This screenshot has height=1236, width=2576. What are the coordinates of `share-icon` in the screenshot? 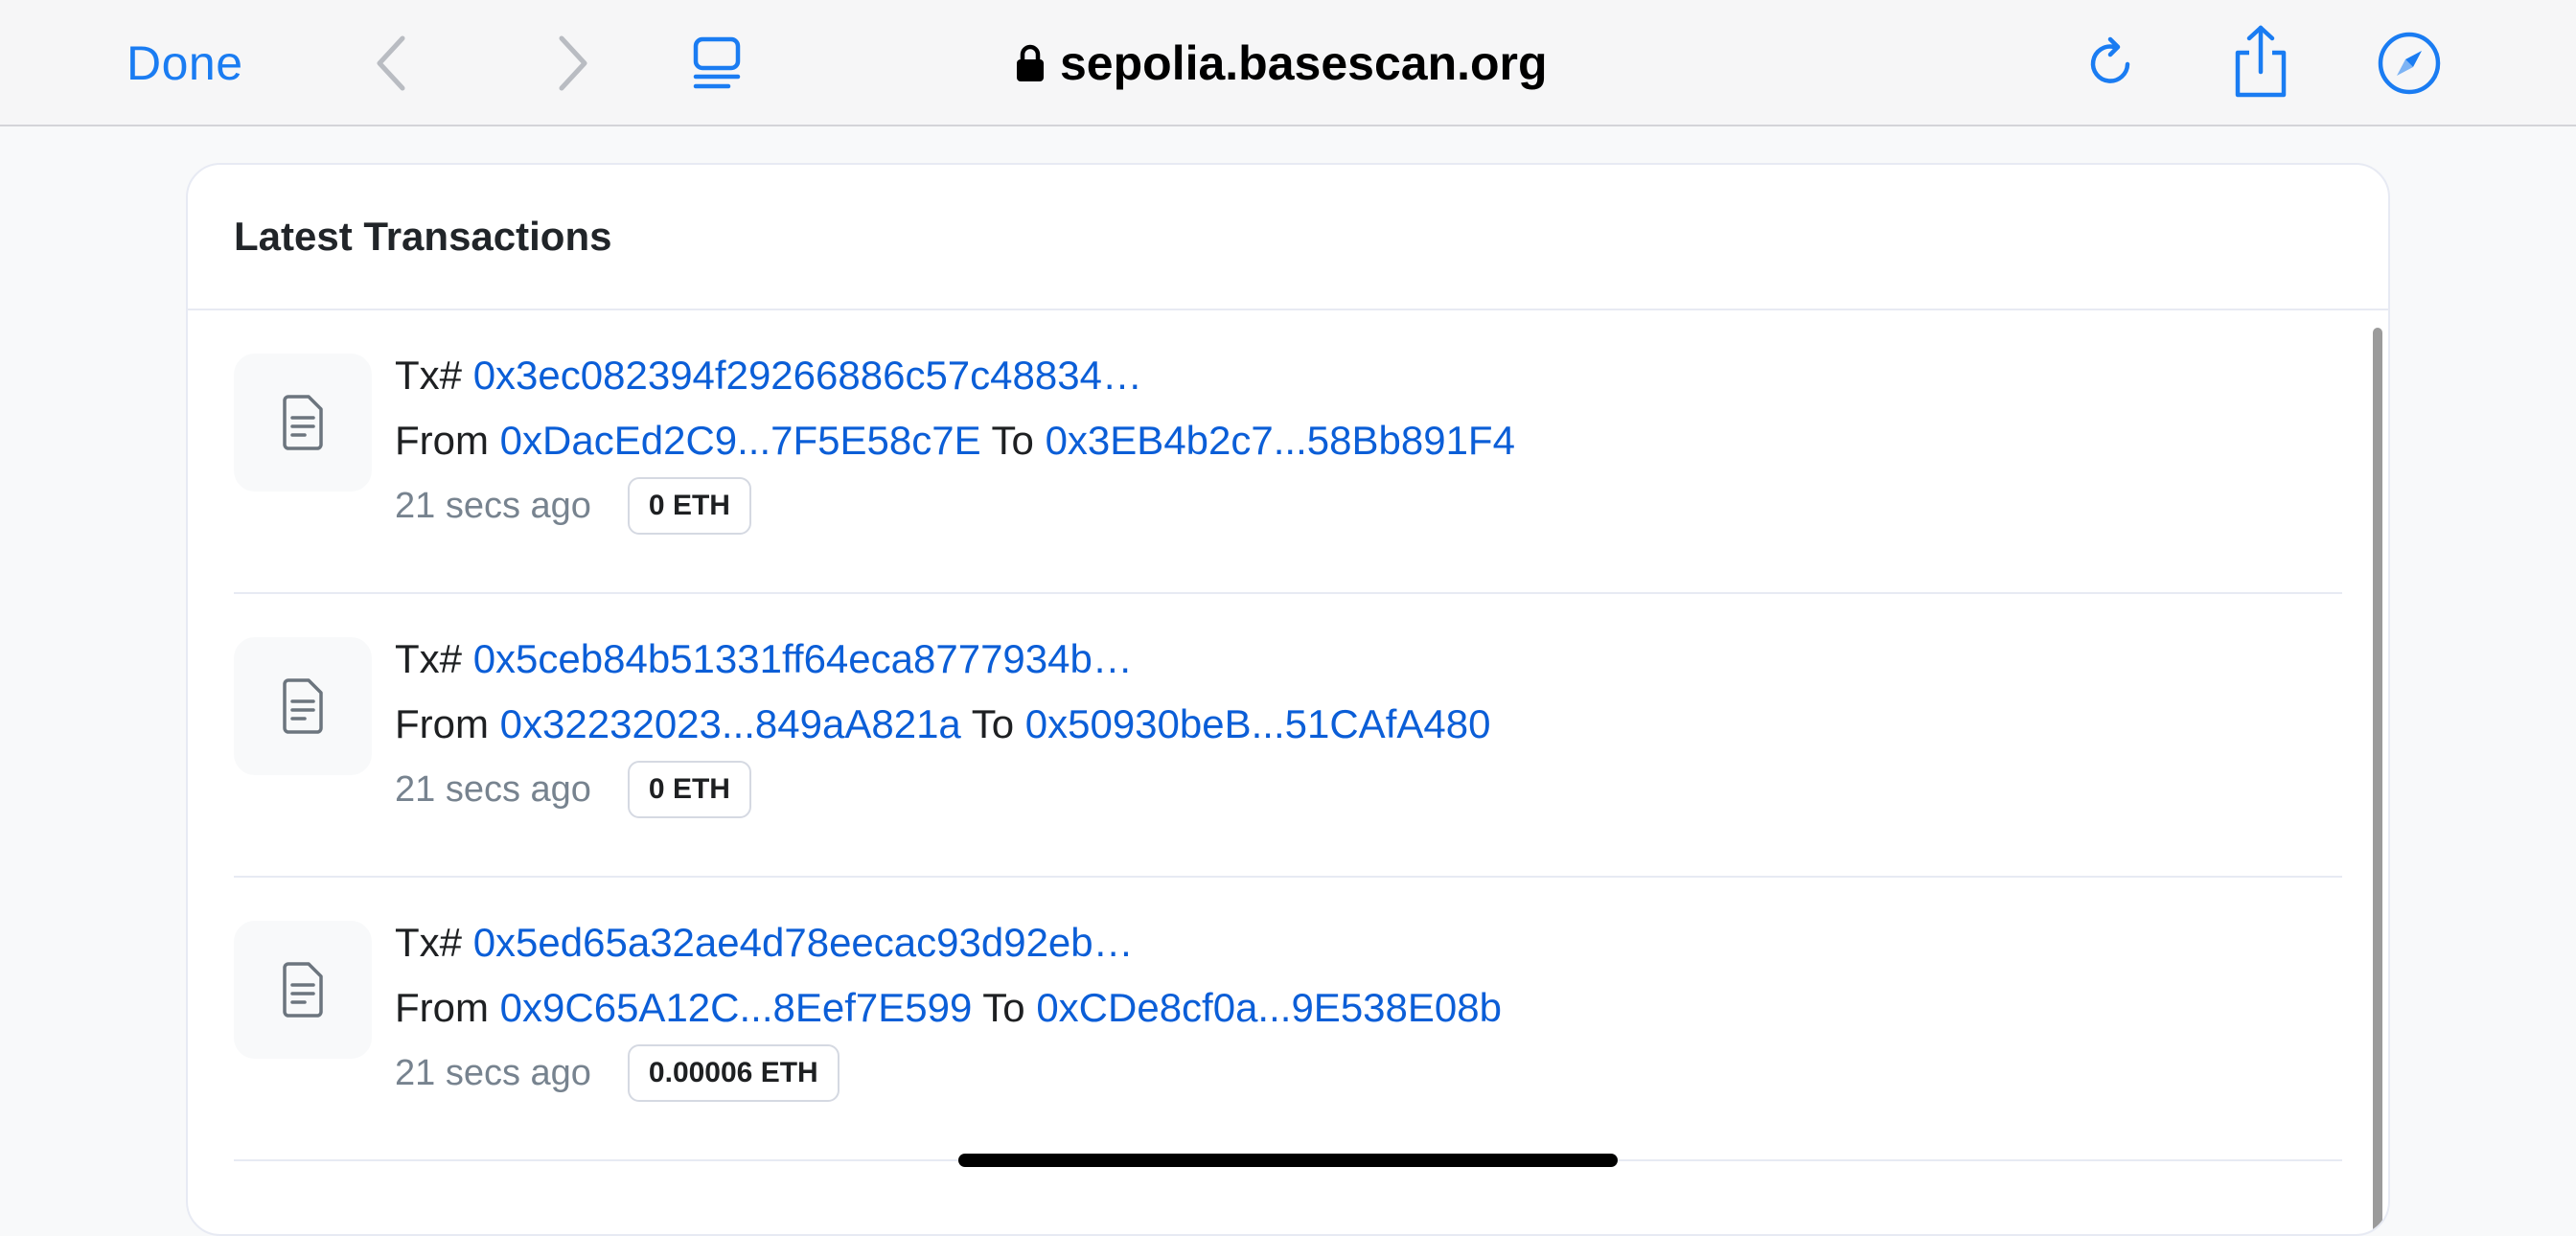 It's located at (2261, 62).